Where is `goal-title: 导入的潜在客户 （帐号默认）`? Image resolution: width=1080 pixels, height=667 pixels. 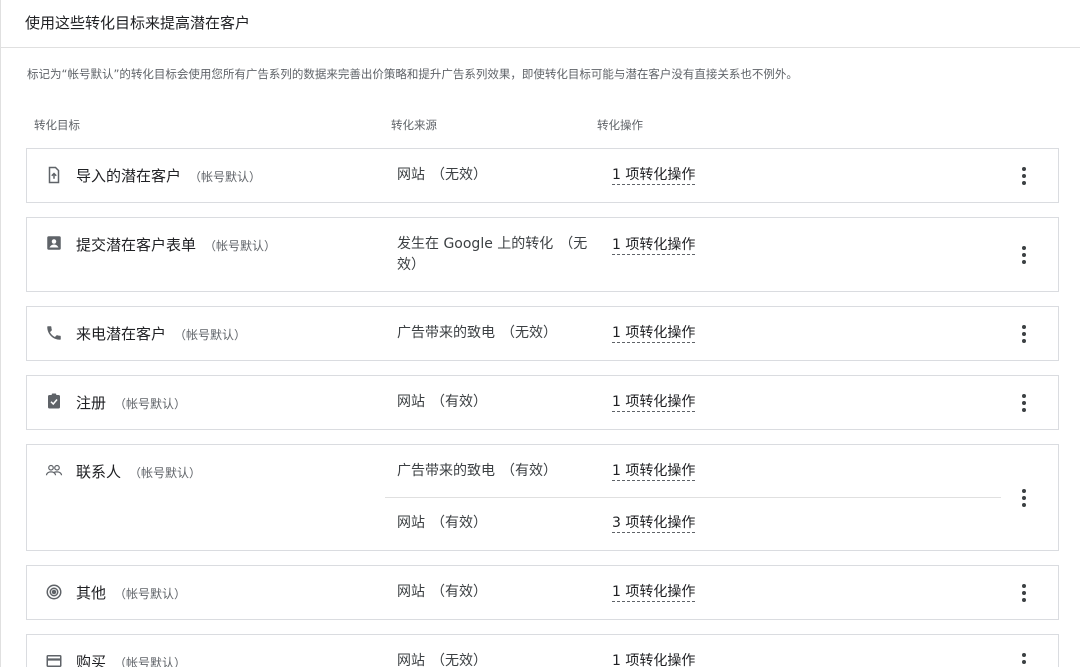 goal-title: 导入的潜在客户 （帐号默认） is located at coordinates (168, 175).